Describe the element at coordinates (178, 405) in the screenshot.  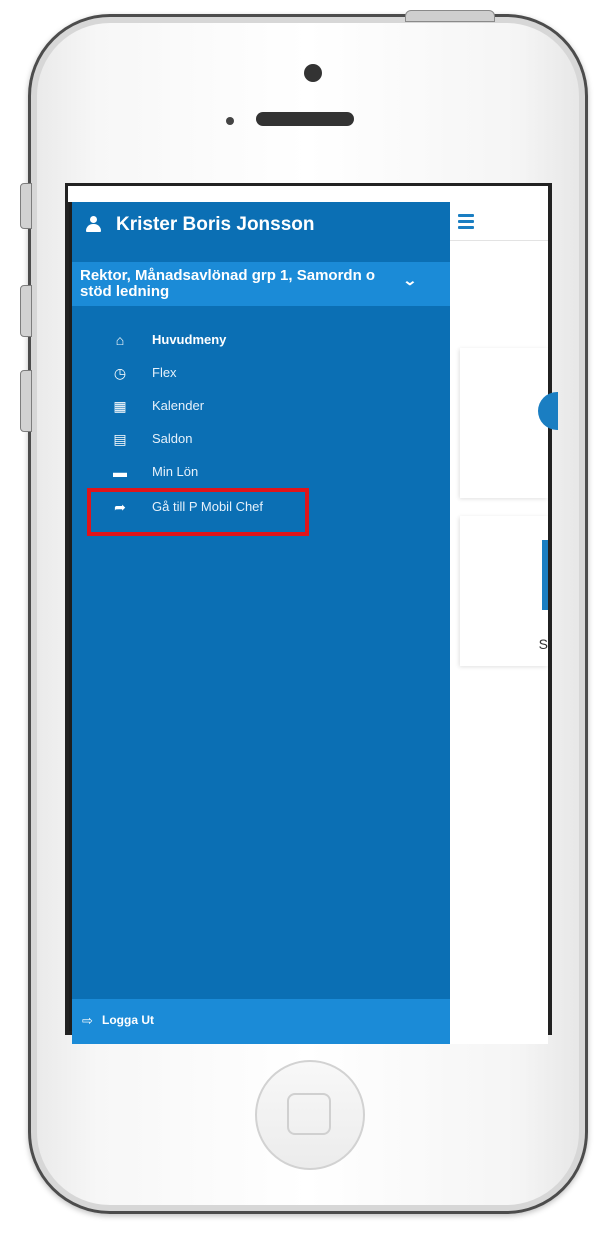
I see `sidebar-item-label: Kalender` at that location.